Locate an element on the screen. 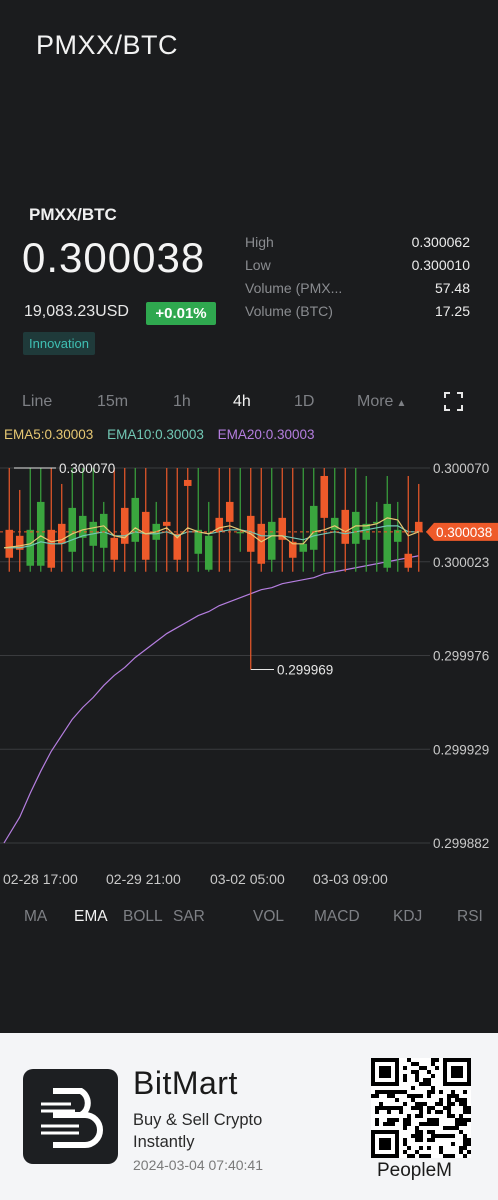 The height and width of the screenshot is (1200, 498). tab-boll: BOLL is located at coordinates (143, 917).